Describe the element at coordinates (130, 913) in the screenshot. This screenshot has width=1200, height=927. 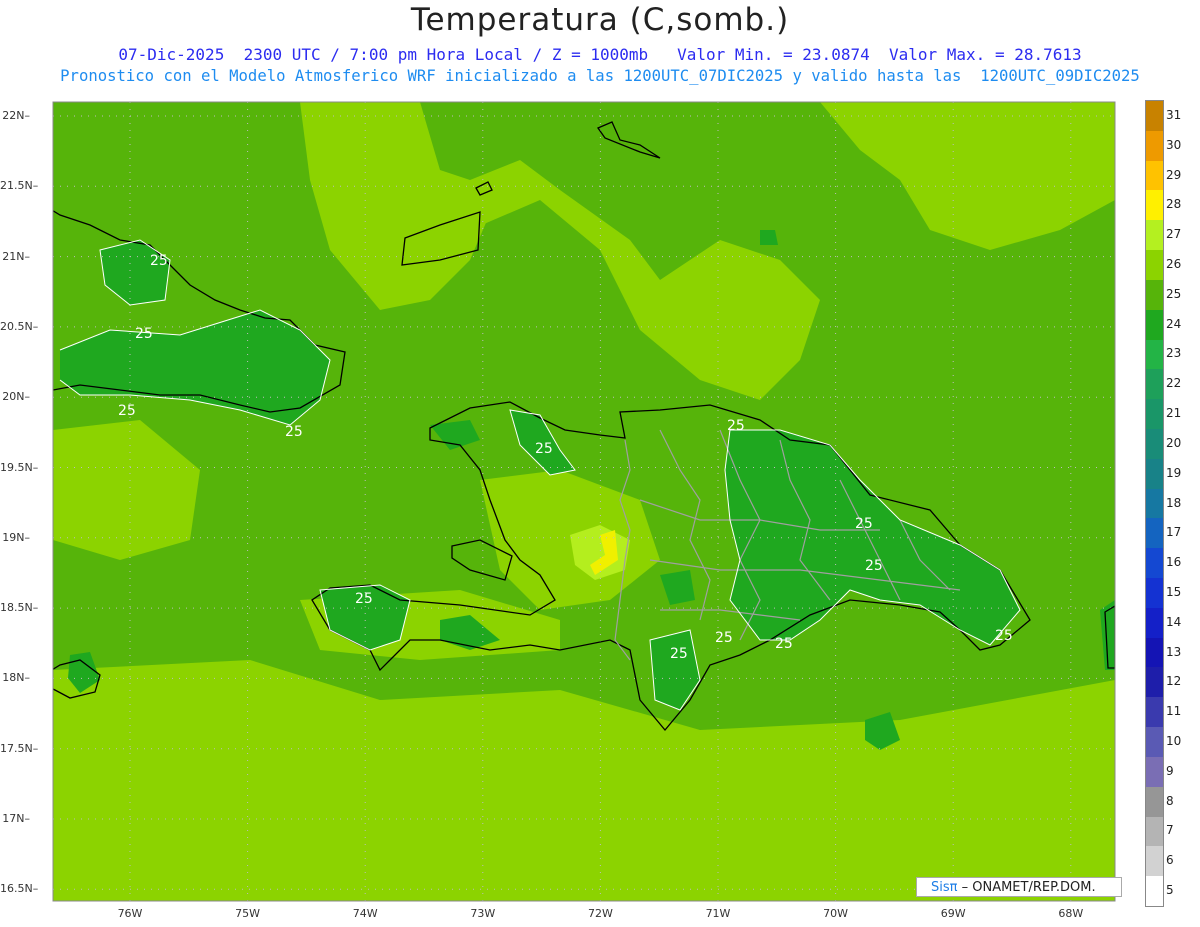
I see `lon-label: 76W` at that location.